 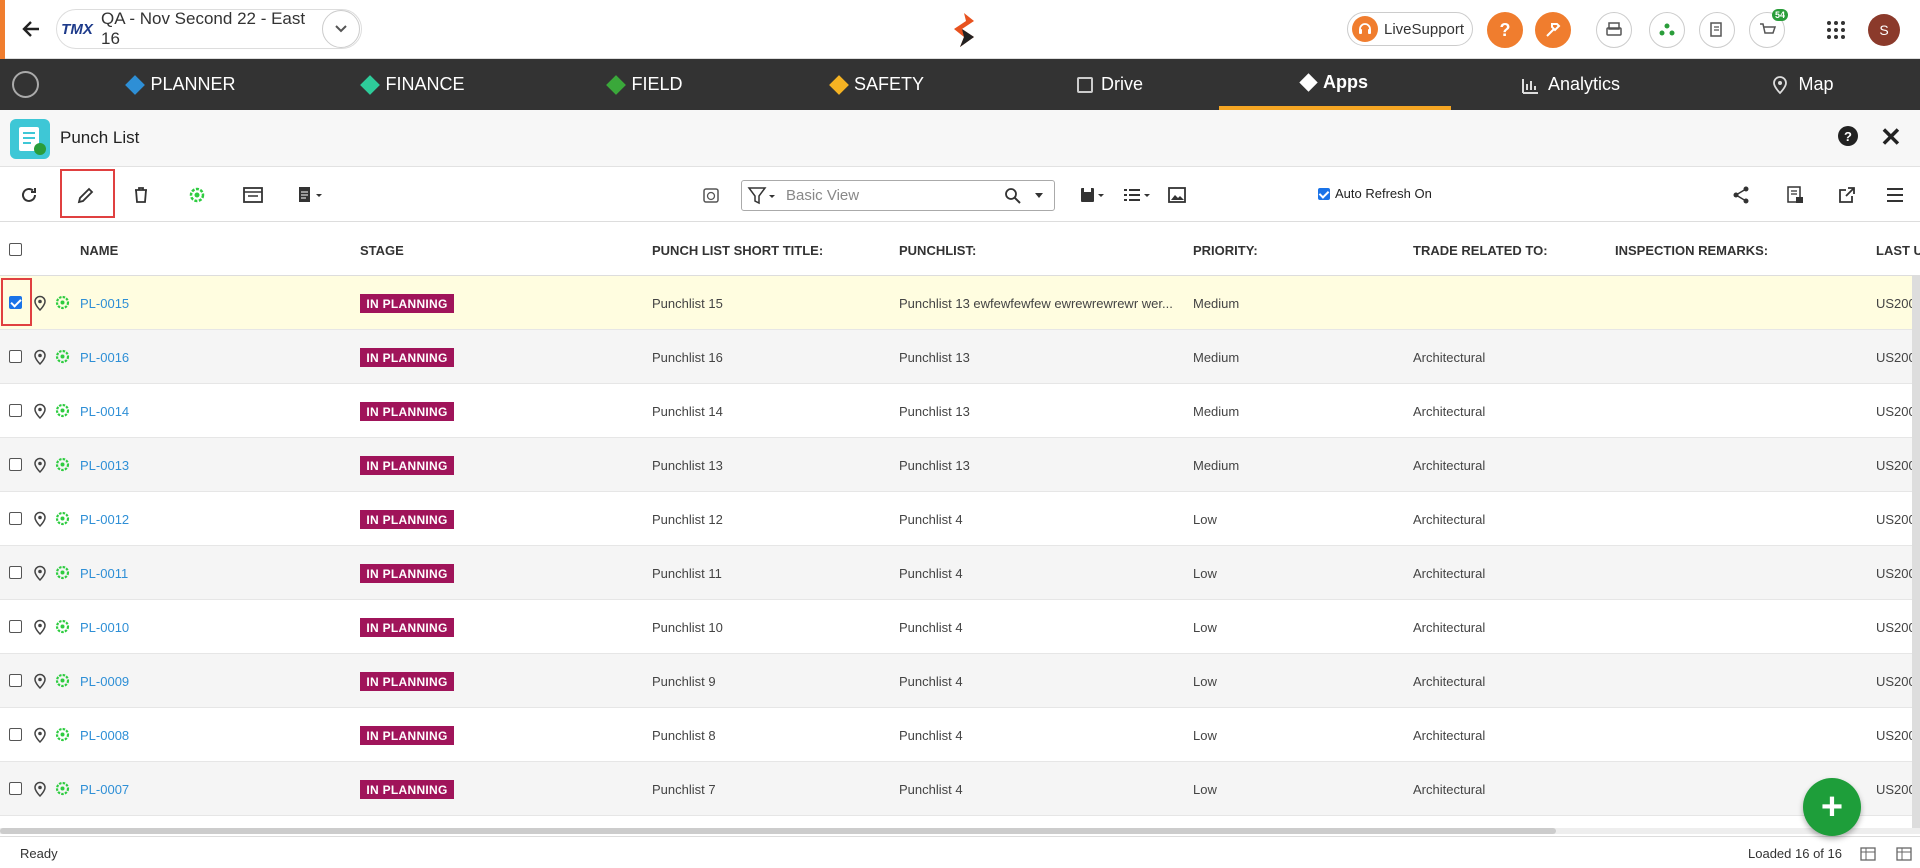 What do you see at coordinates (1848, 136) in the screenshot?
I see `help-icon: ?` at bounding box center [1848, 136].